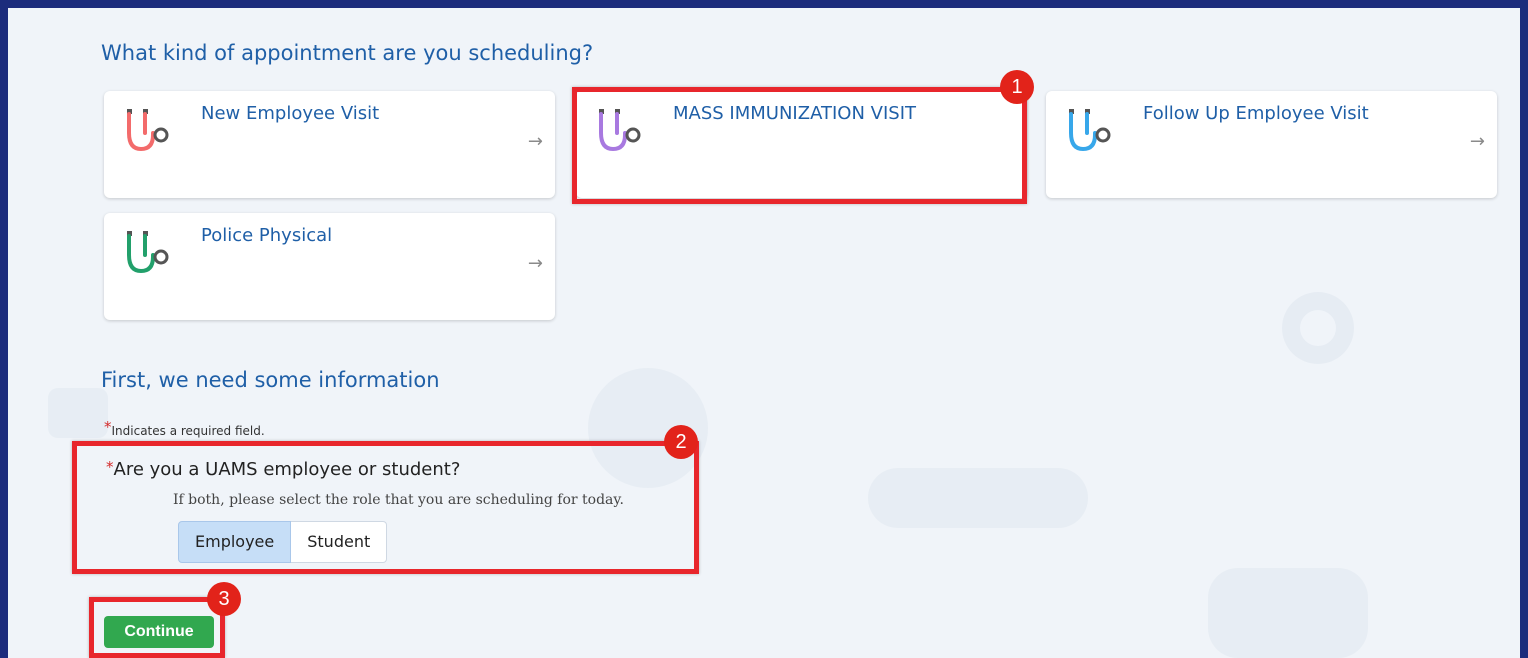  Describe the element at coordinates (329, 266) in the screenshot. I see `card-police-physical: Police Physical →` at that location.